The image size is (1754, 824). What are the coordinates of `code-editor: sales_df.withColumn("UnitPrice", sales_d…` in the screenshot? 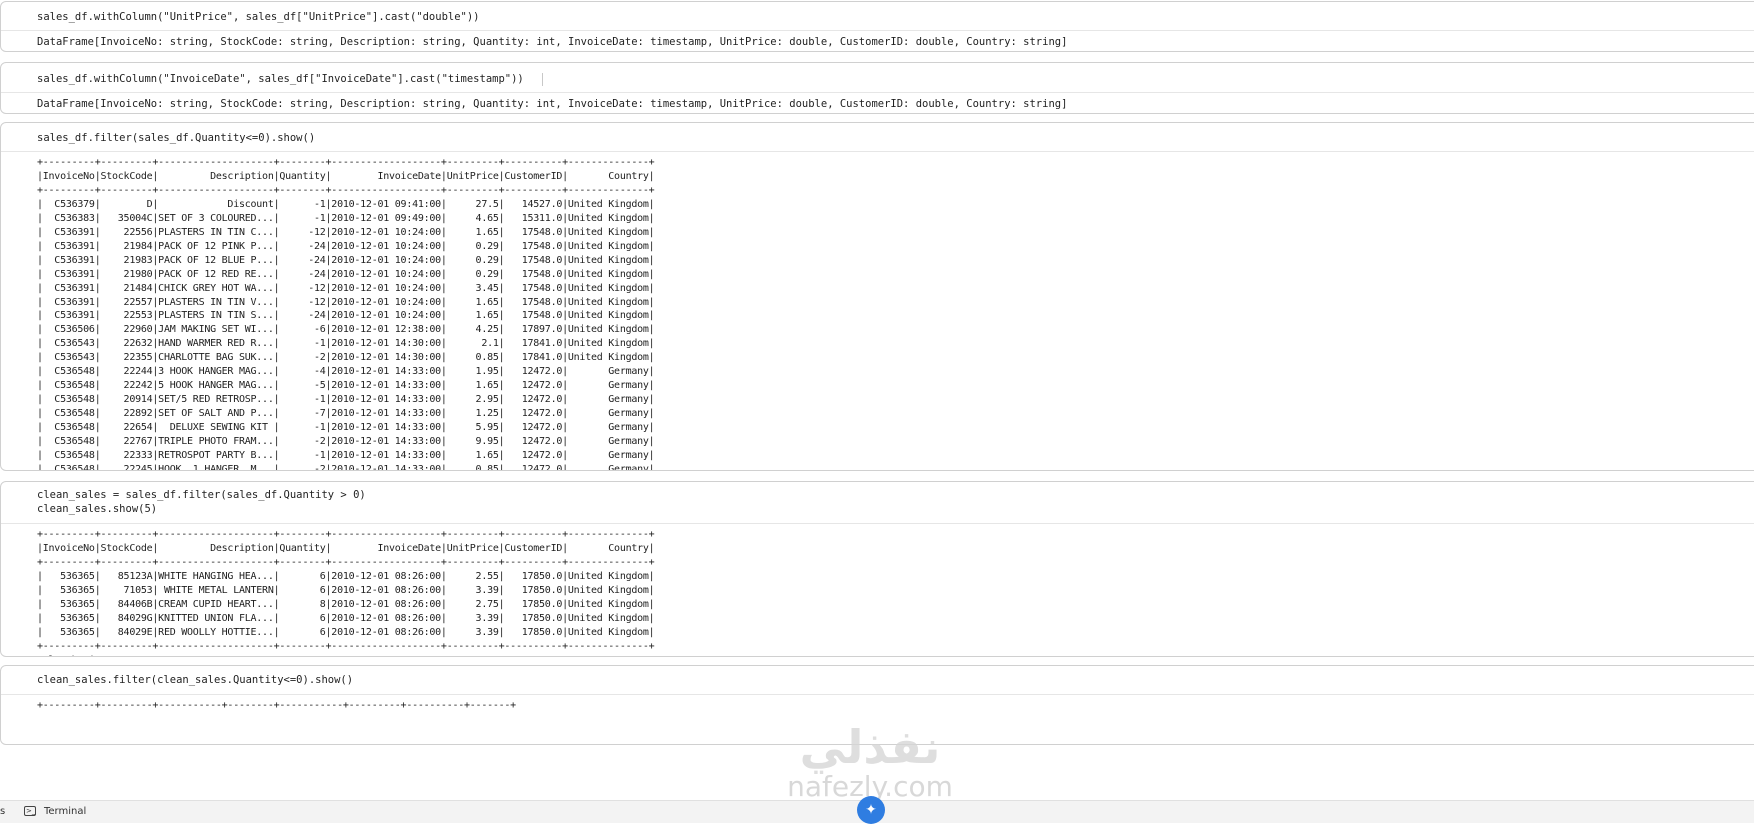 It's located at (895, 17).